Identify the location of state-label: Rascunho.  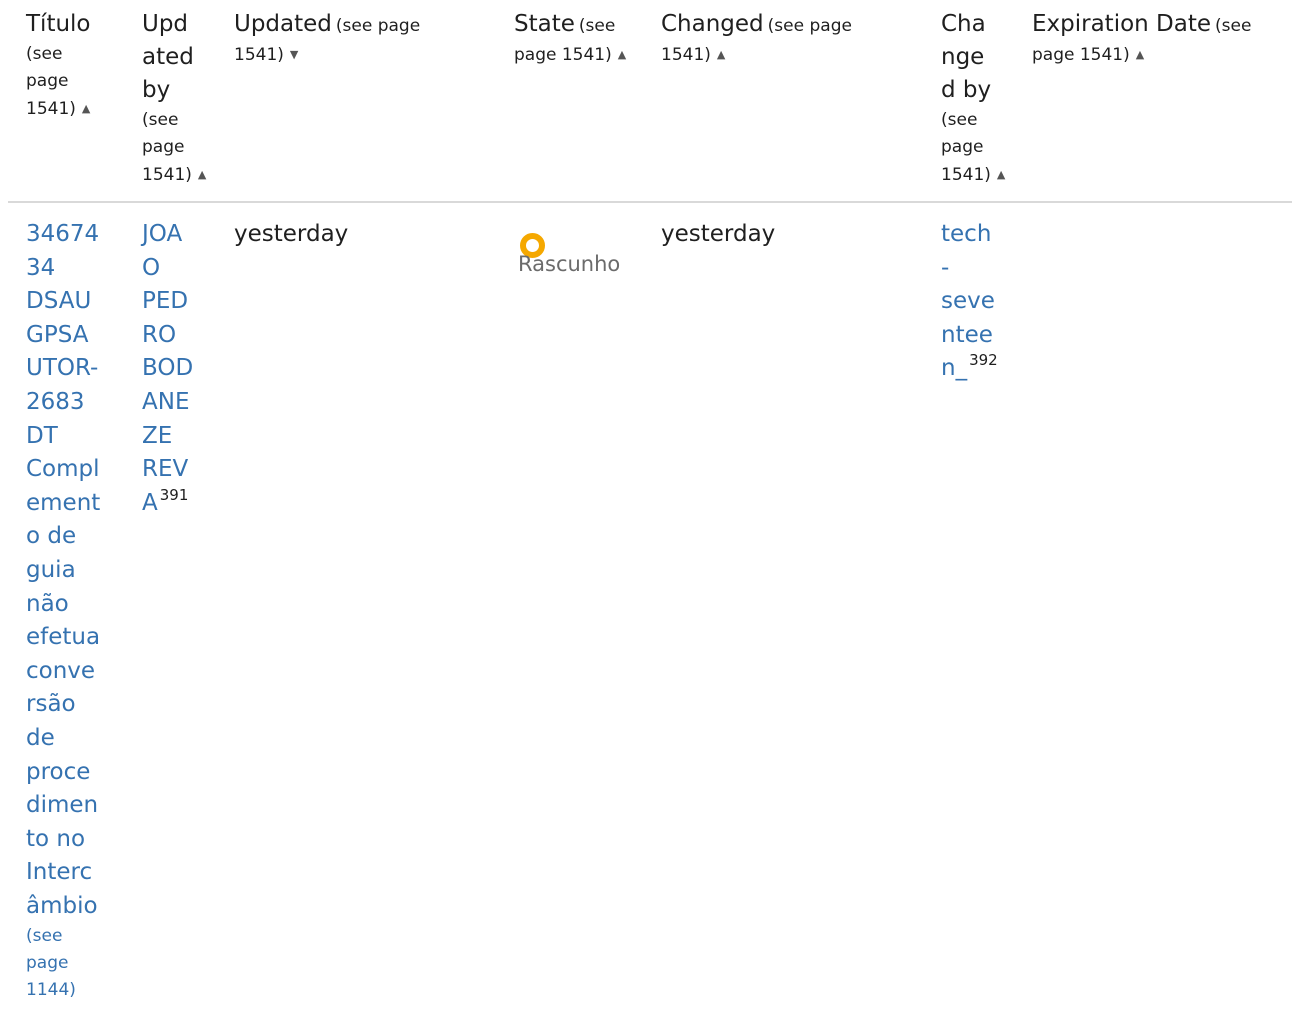
(569, 264).